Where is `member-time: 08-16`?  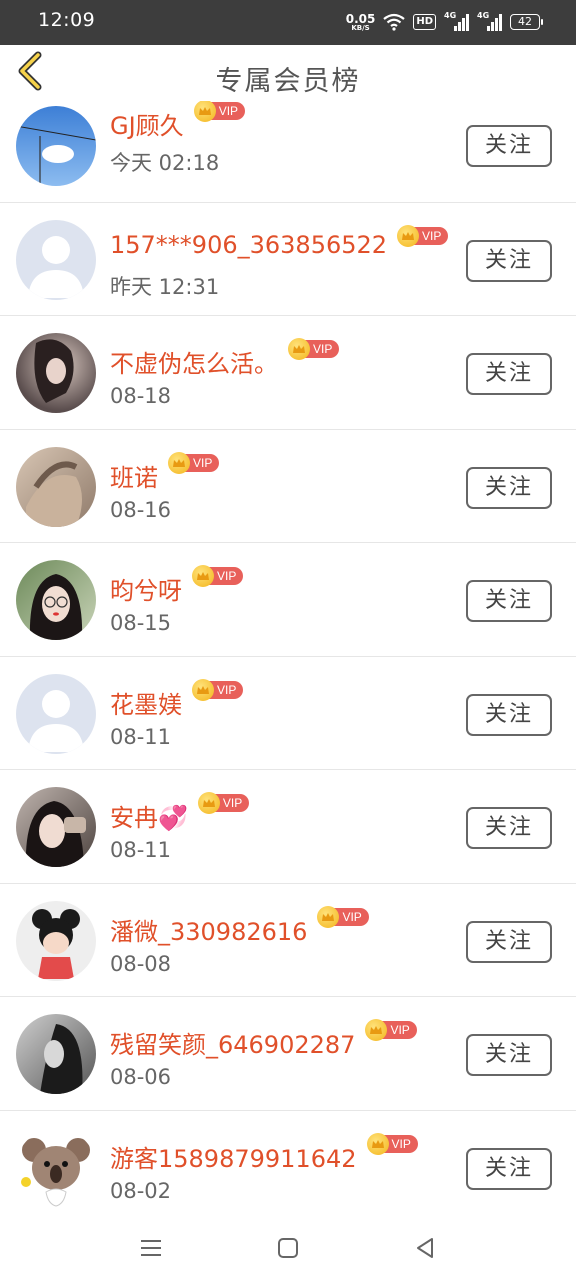 member-time: 08-16 is located at coordinates (141, 509).